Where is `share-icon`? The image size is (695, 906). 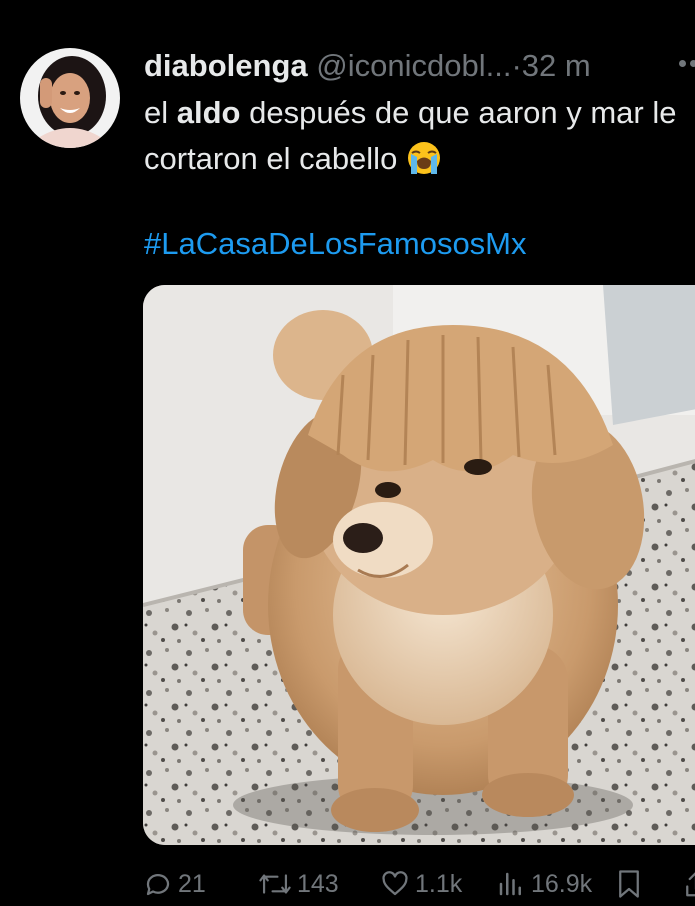
share-icon is located at coordinates (690, 884).